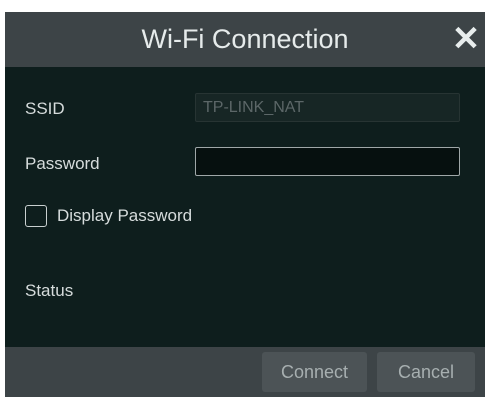 This screenshot has width=492, height=401. What do you see at coordinates (45, 108) in the screenshot?
I see `ssid-label: SSID` at bounding box center [45, 108].